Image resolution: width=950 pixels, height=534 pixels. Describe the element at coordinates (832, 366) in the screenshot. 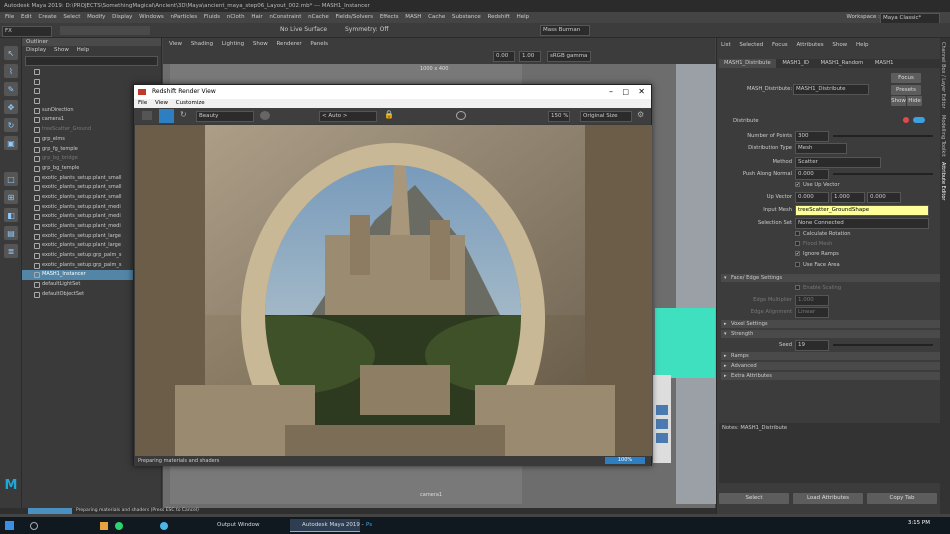

I see `advanced-section: Advanced` at that location.